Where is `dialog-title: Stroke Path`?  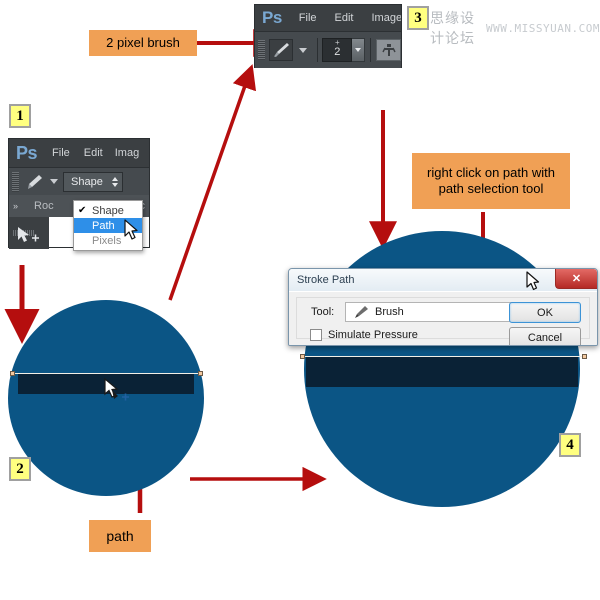 dialog-title: Stroke Path is located at coordinates (326, 280).